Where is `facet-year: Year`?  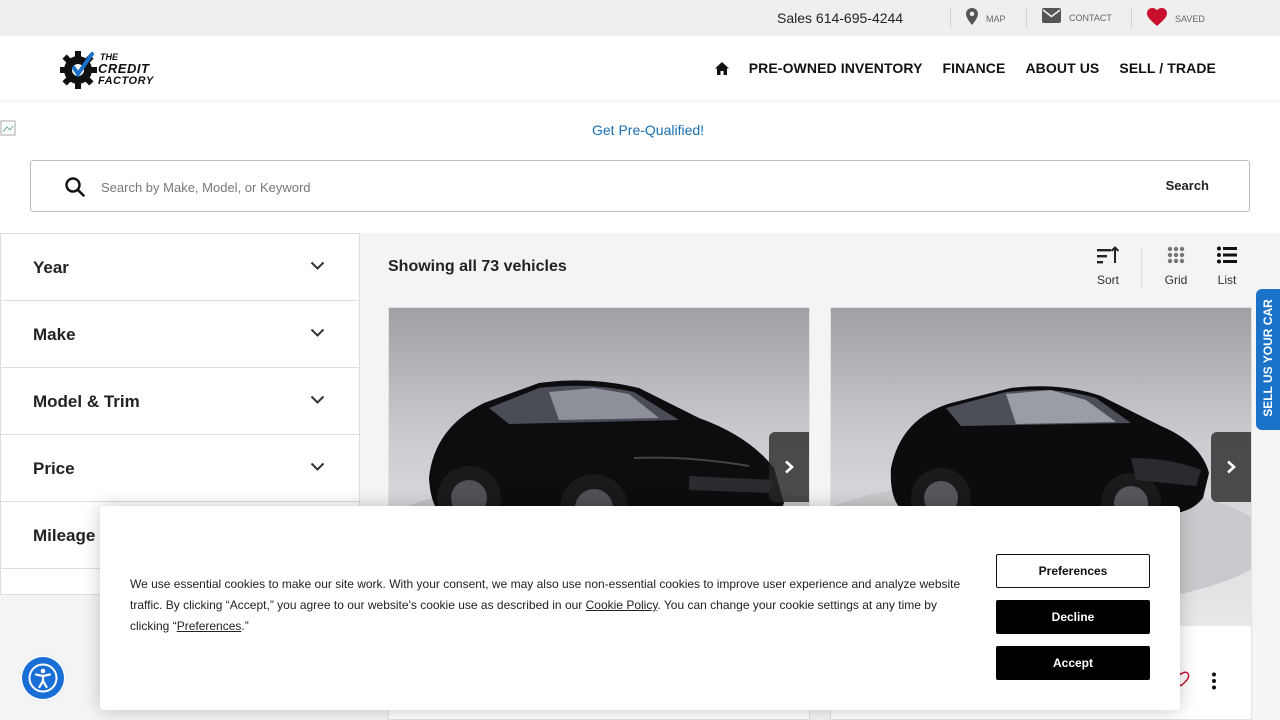 facet-year: Year is located at coordinates (180, 267).